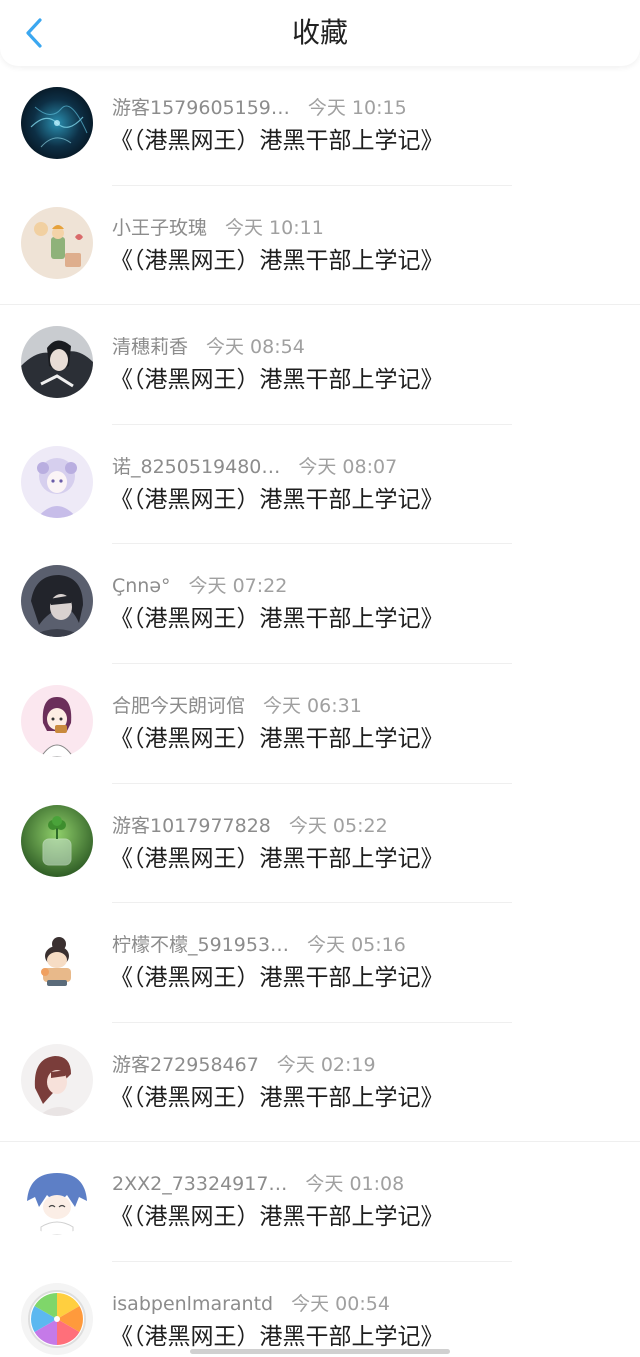 The image size is (640, 1357). I want to click on anime-boy-avatar-icon, so click(57, 362).